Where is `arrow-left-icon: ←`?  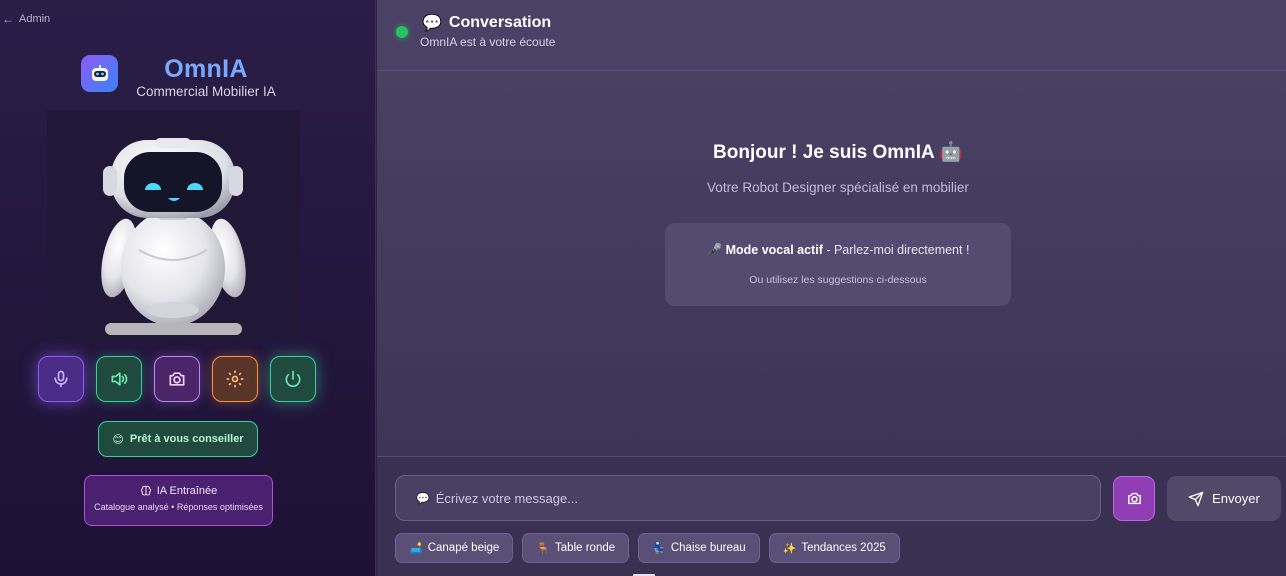 arrow-left-icon: ← is located at coordinates (8, 19).